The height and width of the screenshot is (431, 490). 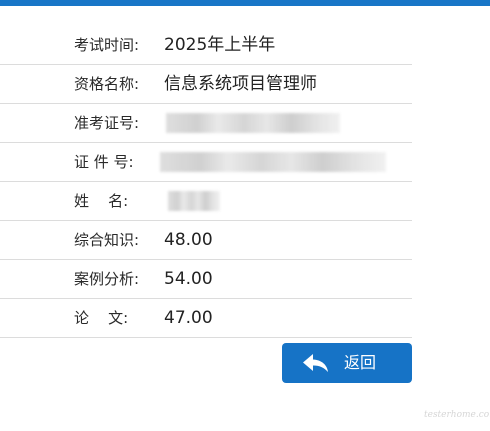 I want to click on row-comprehensive-score: 综合知识: 48.00, so click(x=206, y=240).